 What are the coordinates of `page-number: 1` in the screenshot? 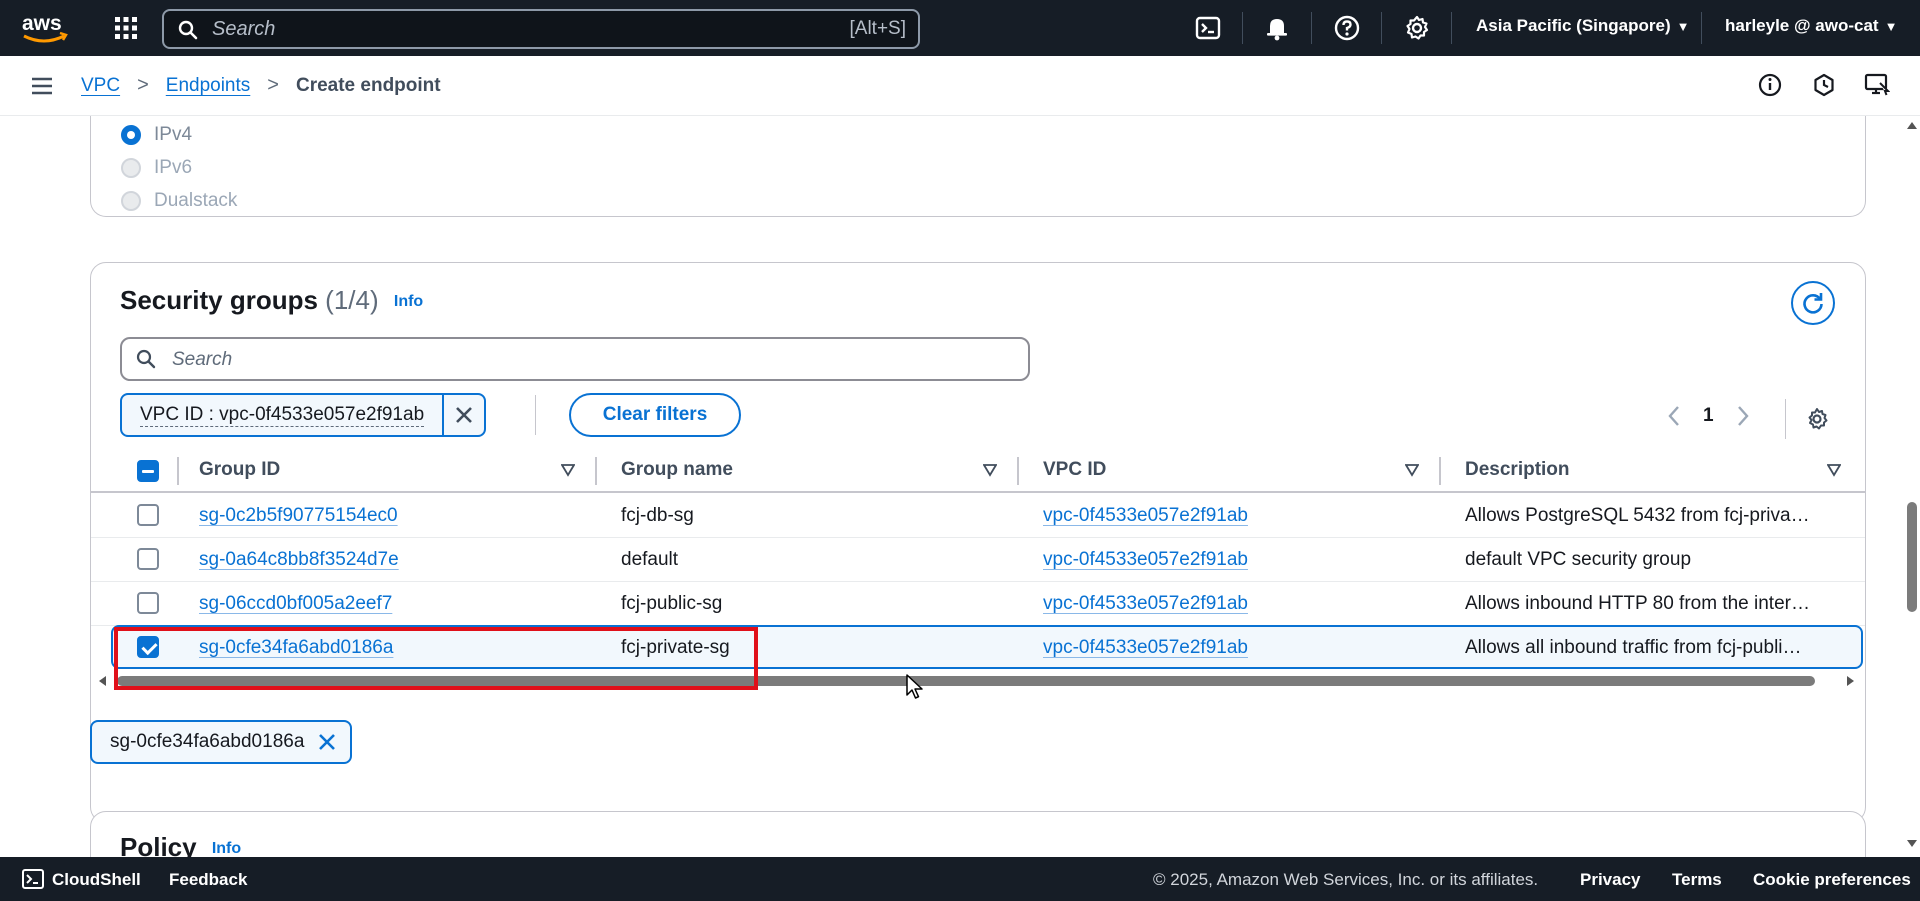 It's located at (1708, 416).